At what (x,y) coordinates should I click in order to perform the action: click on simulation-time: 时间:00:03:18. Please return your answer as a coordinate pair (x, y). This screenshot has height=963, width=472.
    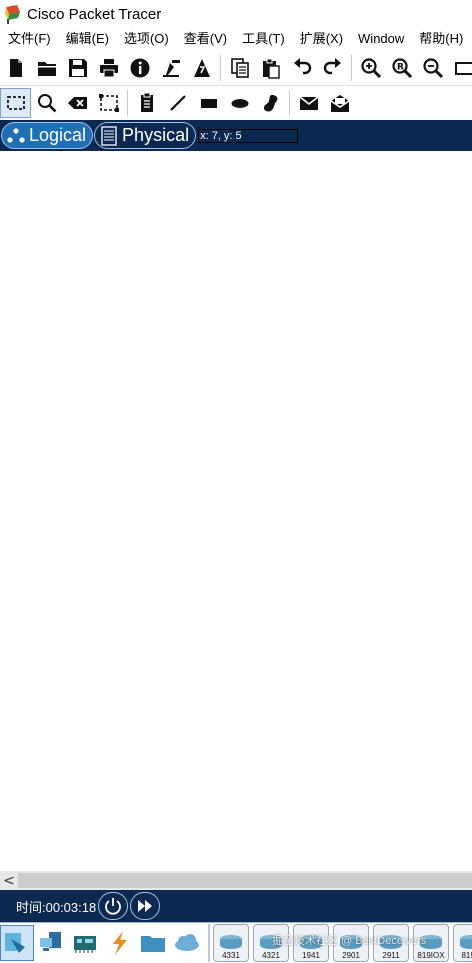
    Looking at the image, I should click on (56, 907).